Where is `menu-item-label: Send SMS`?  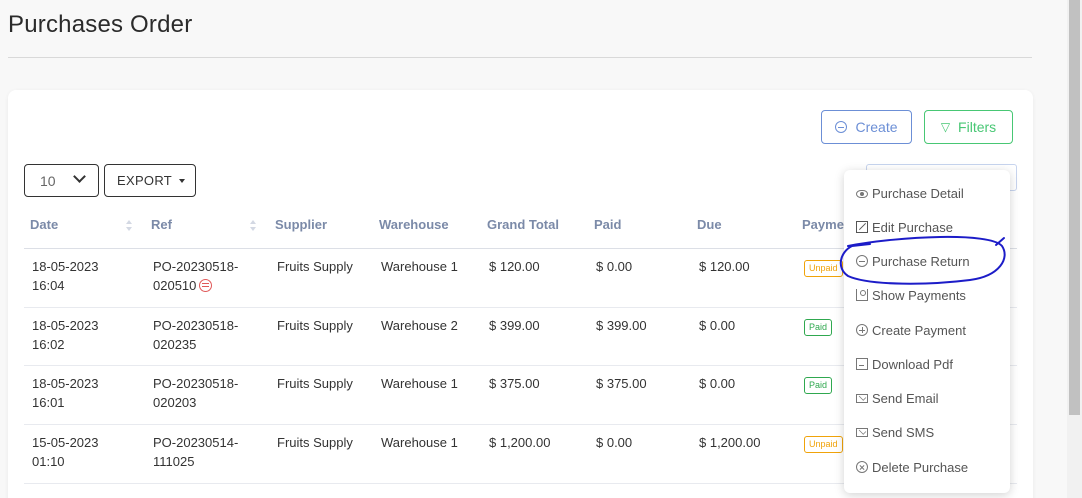 menu-item-label: Send SMS is located at coordinates (903, 432).